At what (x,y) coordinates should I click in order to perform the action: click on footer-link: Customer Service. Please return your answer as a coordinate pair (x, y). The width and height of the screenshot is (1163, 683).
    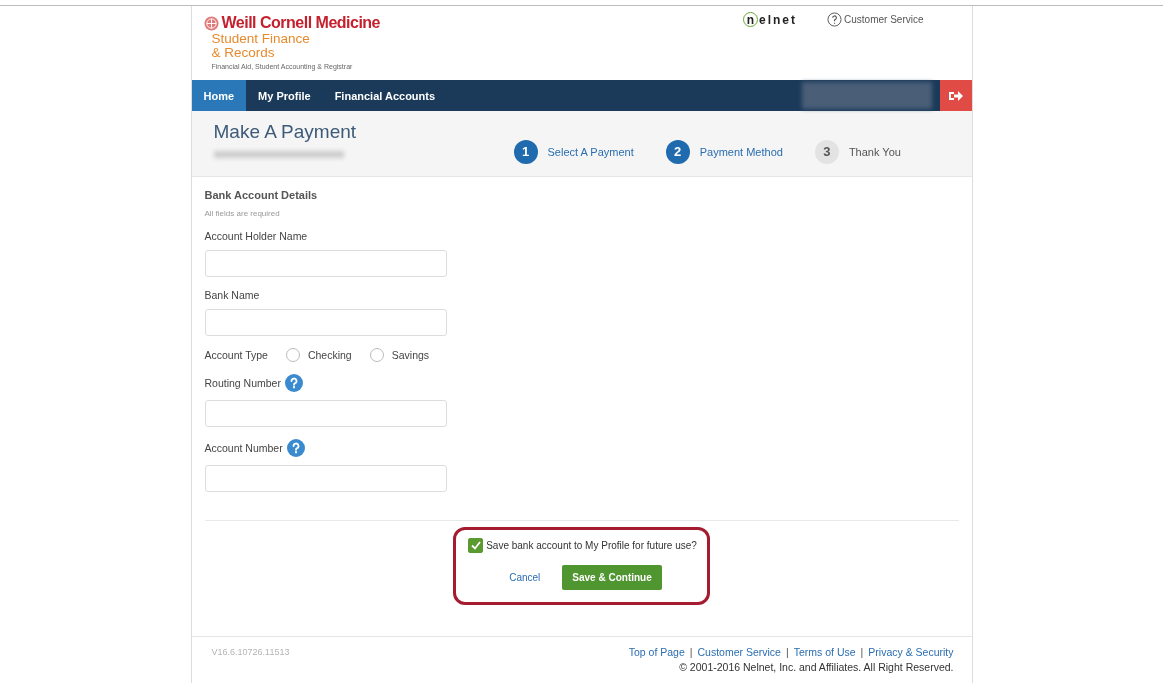
    Looking at the image, I should click on (739, 652).